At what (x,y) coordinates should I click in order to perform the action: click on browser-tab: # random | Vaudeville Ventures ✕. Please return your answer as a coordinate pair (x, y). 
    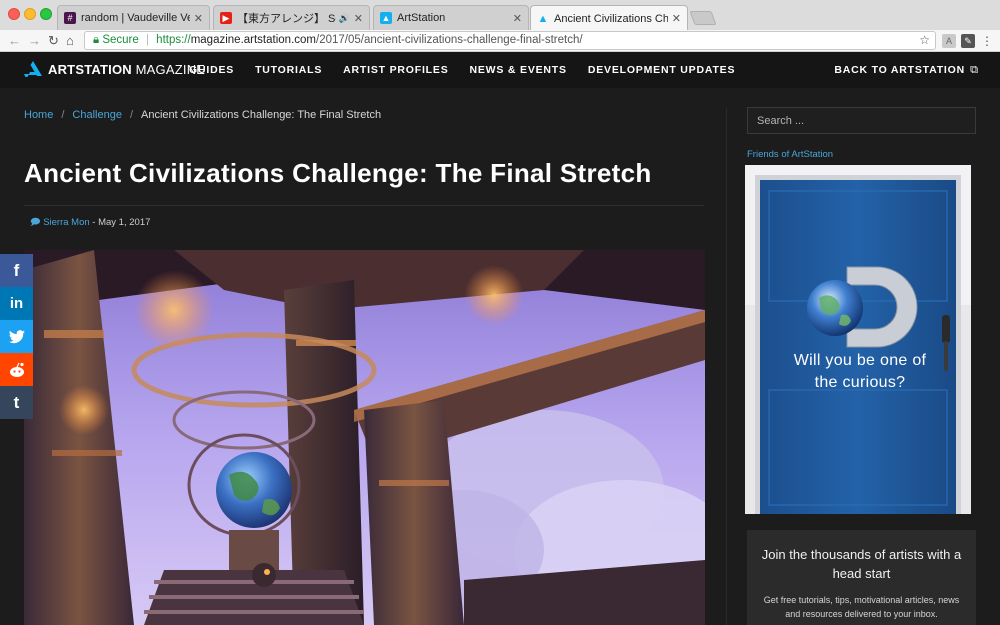
    Looking at the image, I should click on (133, 17).